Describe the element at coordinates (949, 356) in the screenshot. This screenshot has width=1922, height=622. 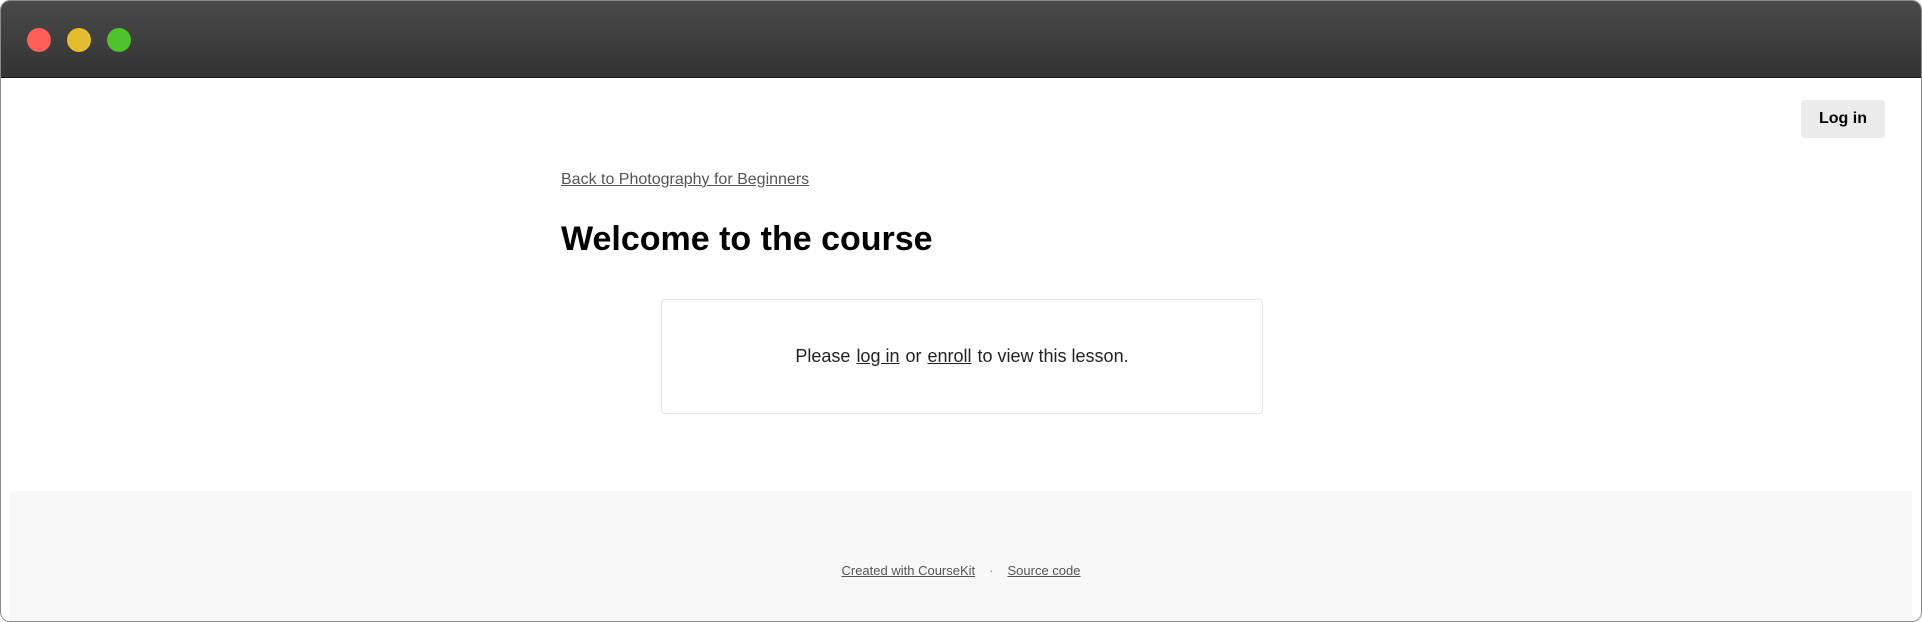
I see `notice-enroll-link: enroll` at that location.